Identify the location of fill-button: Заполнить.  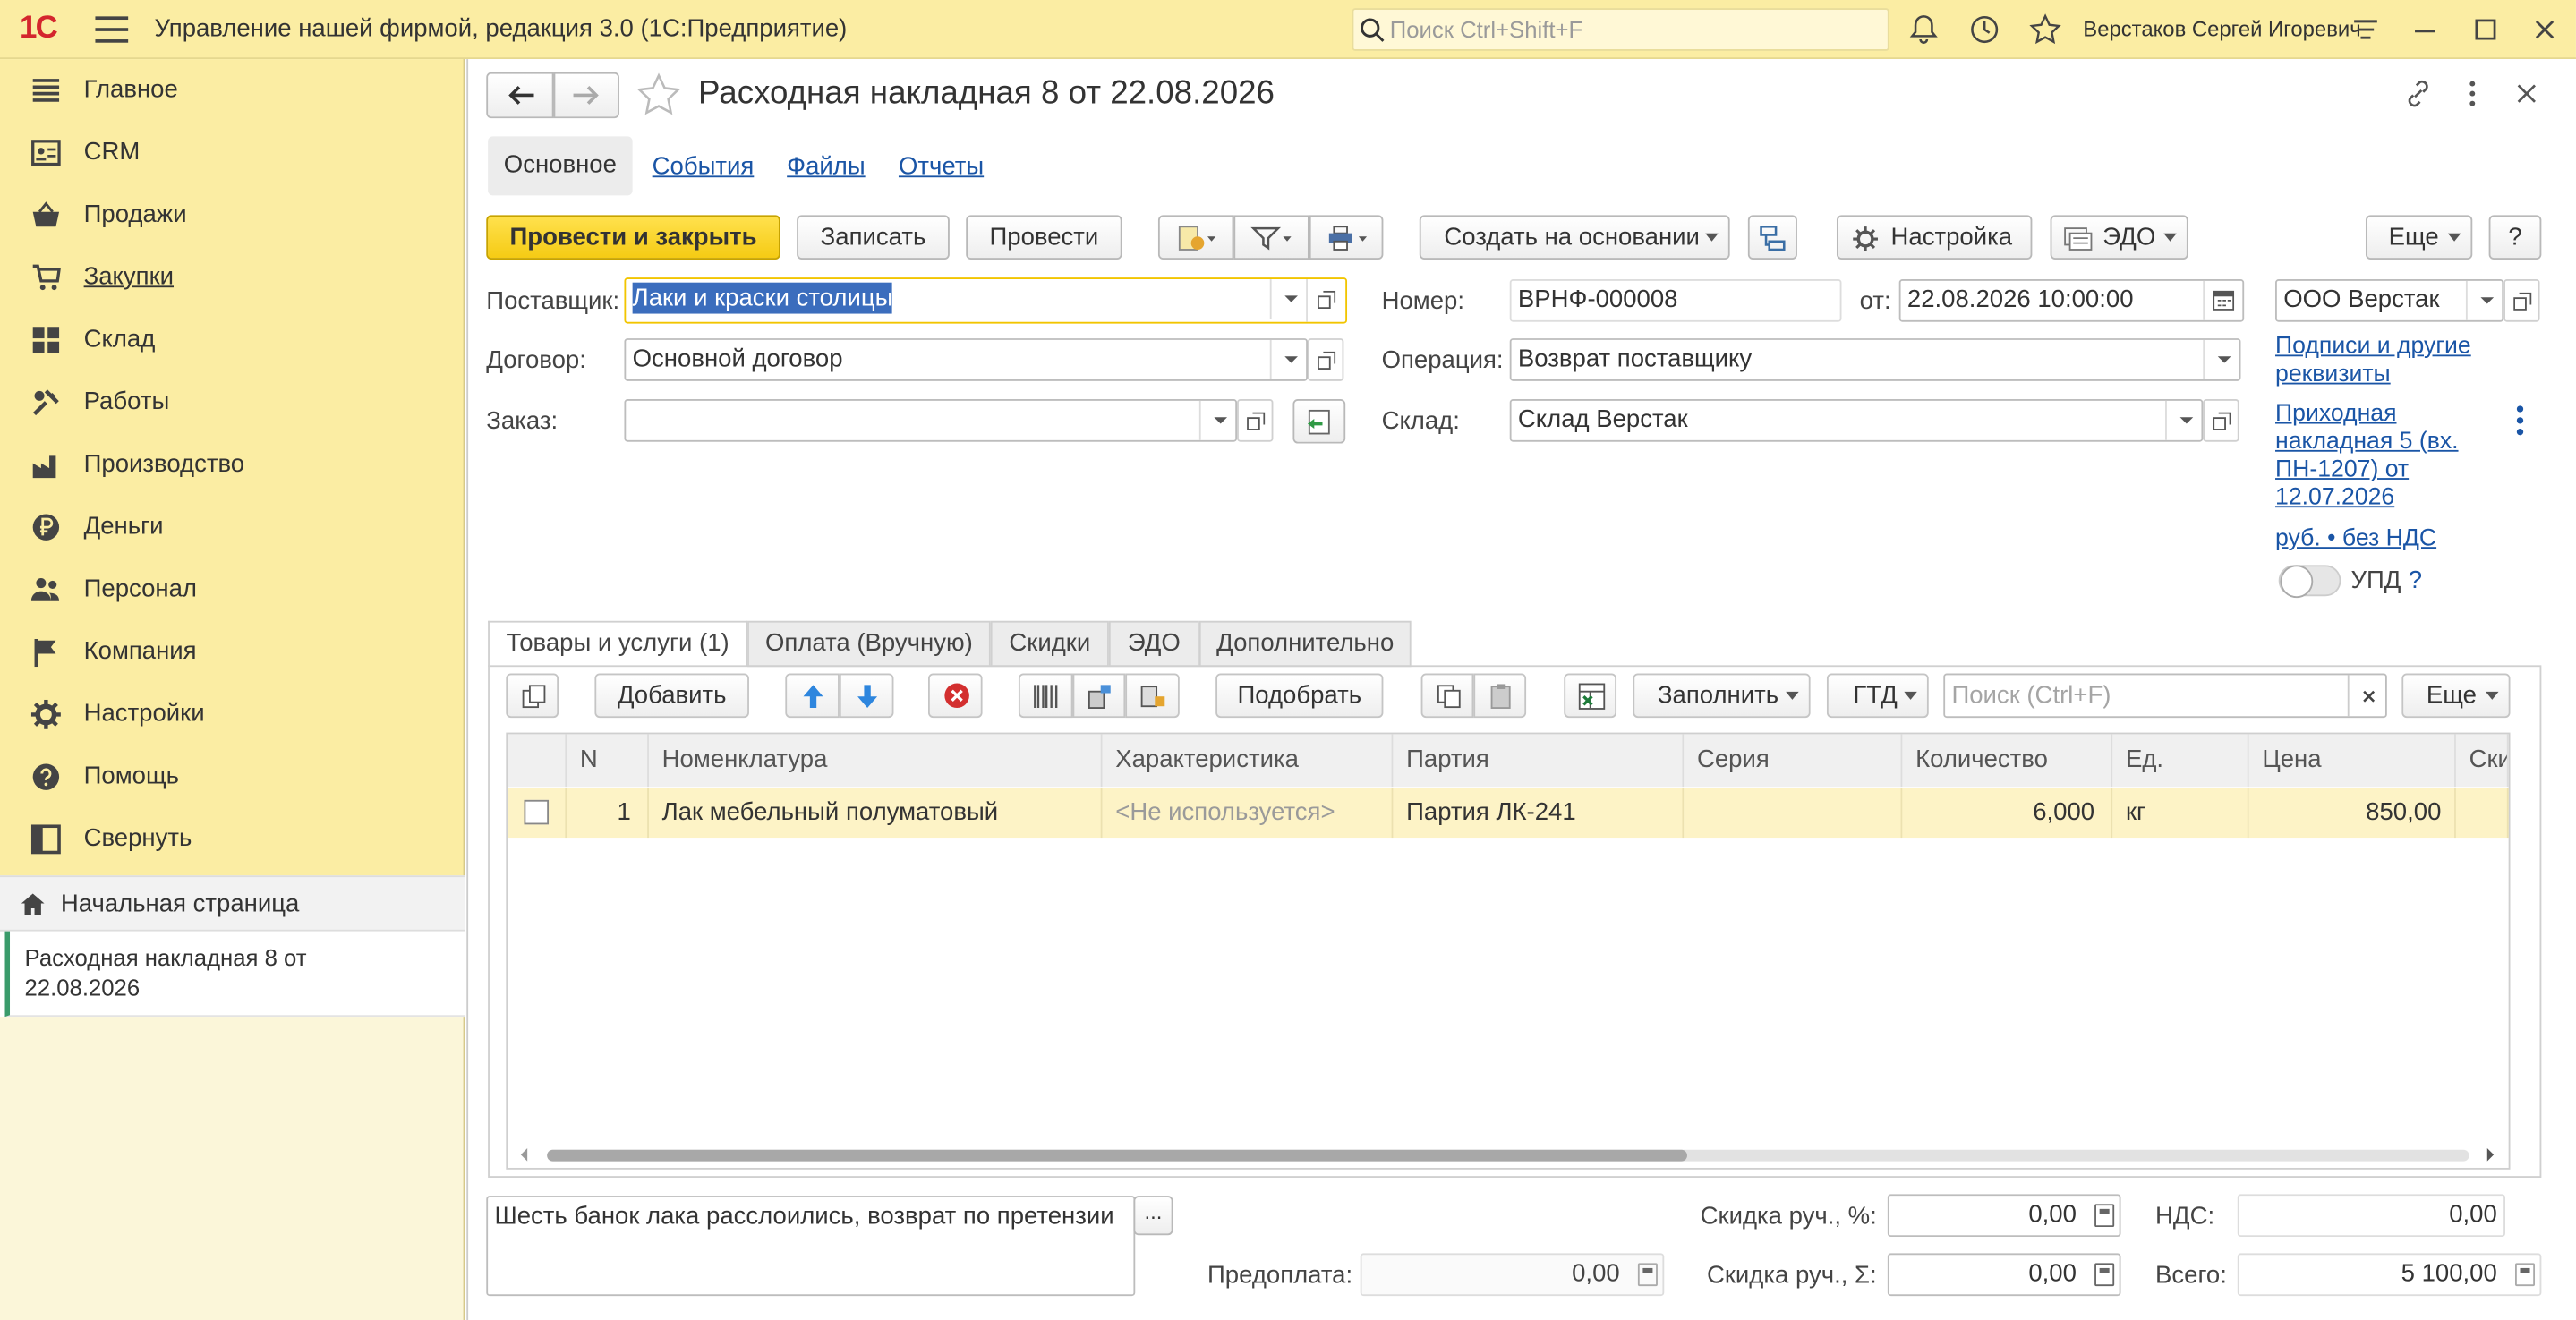
(1722, 696).